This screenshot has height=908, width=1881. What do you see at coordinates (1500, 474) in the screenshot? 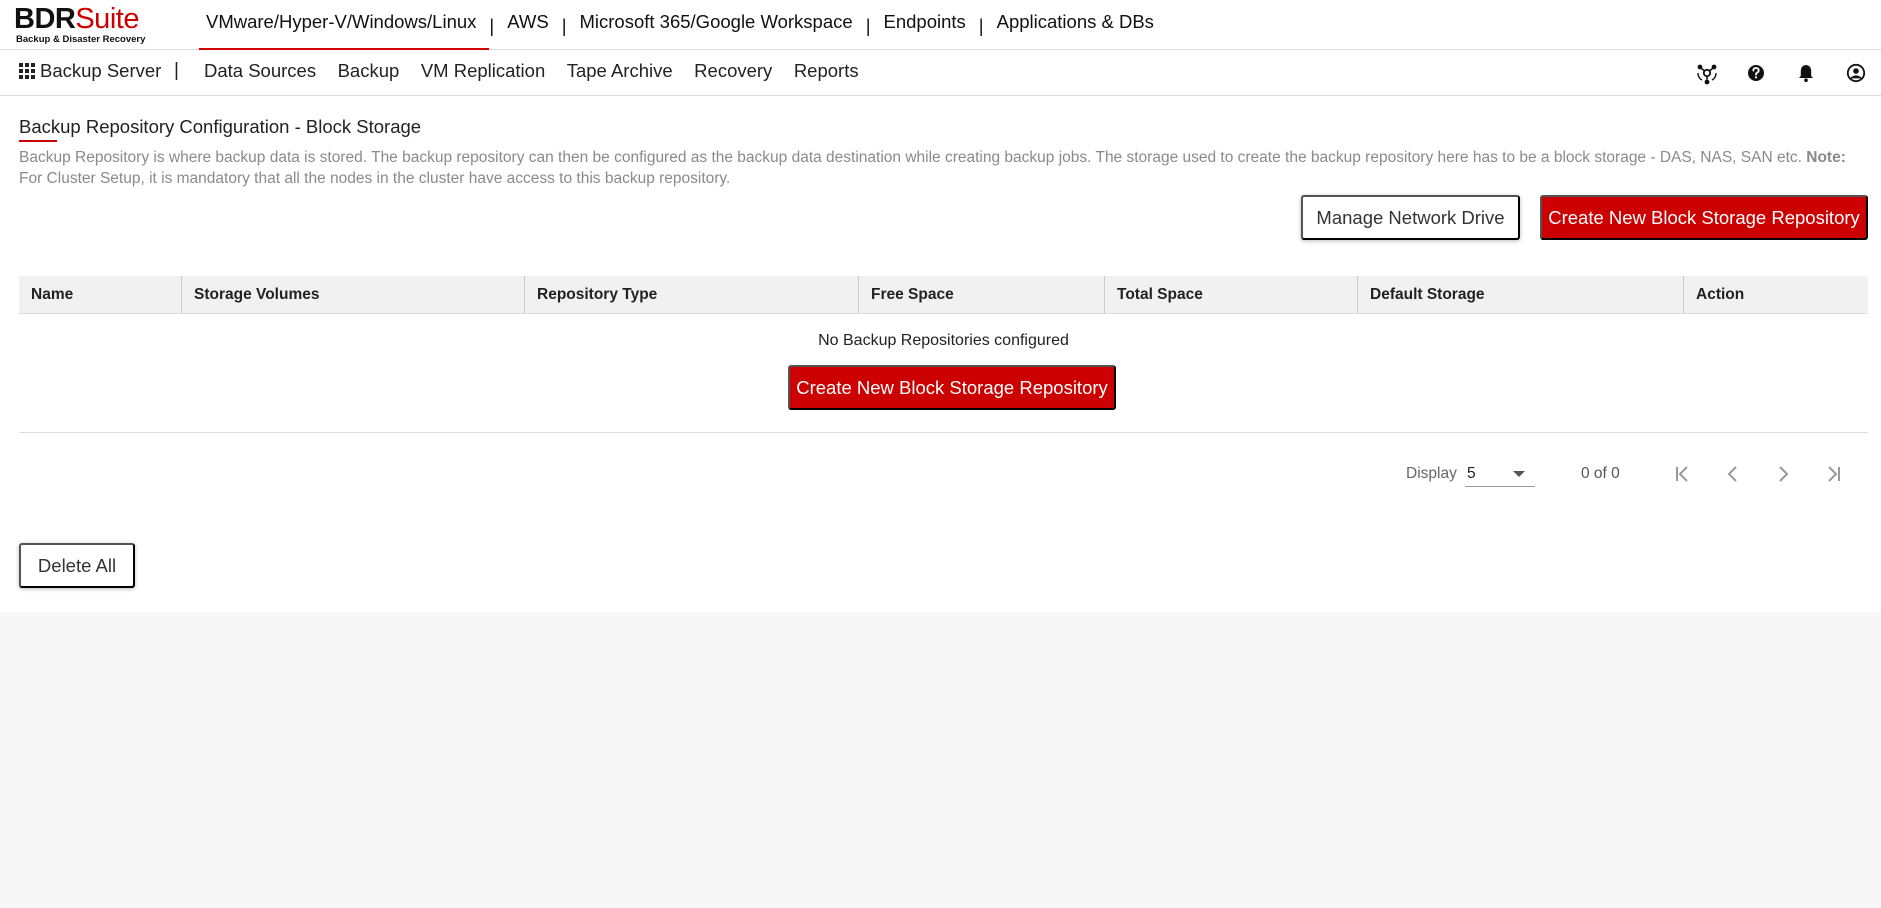
I see `page-size-select: 5` at bounding box center [1500, 474].